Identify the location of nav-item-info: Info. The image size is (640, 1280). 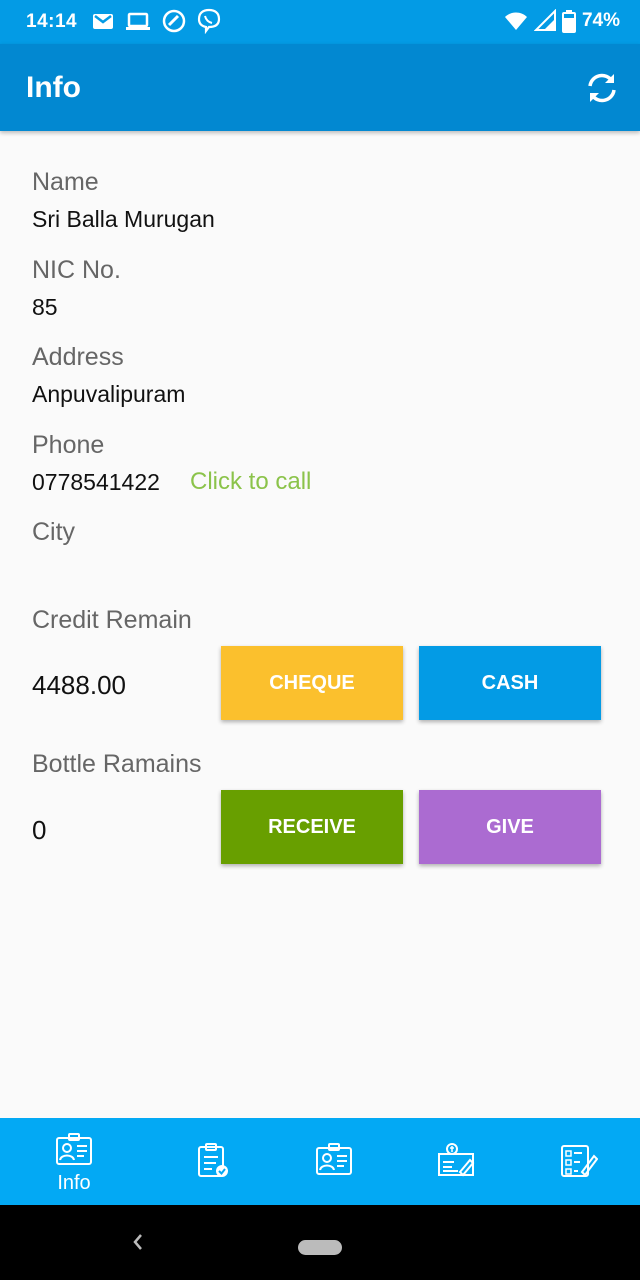
(74, 1161).